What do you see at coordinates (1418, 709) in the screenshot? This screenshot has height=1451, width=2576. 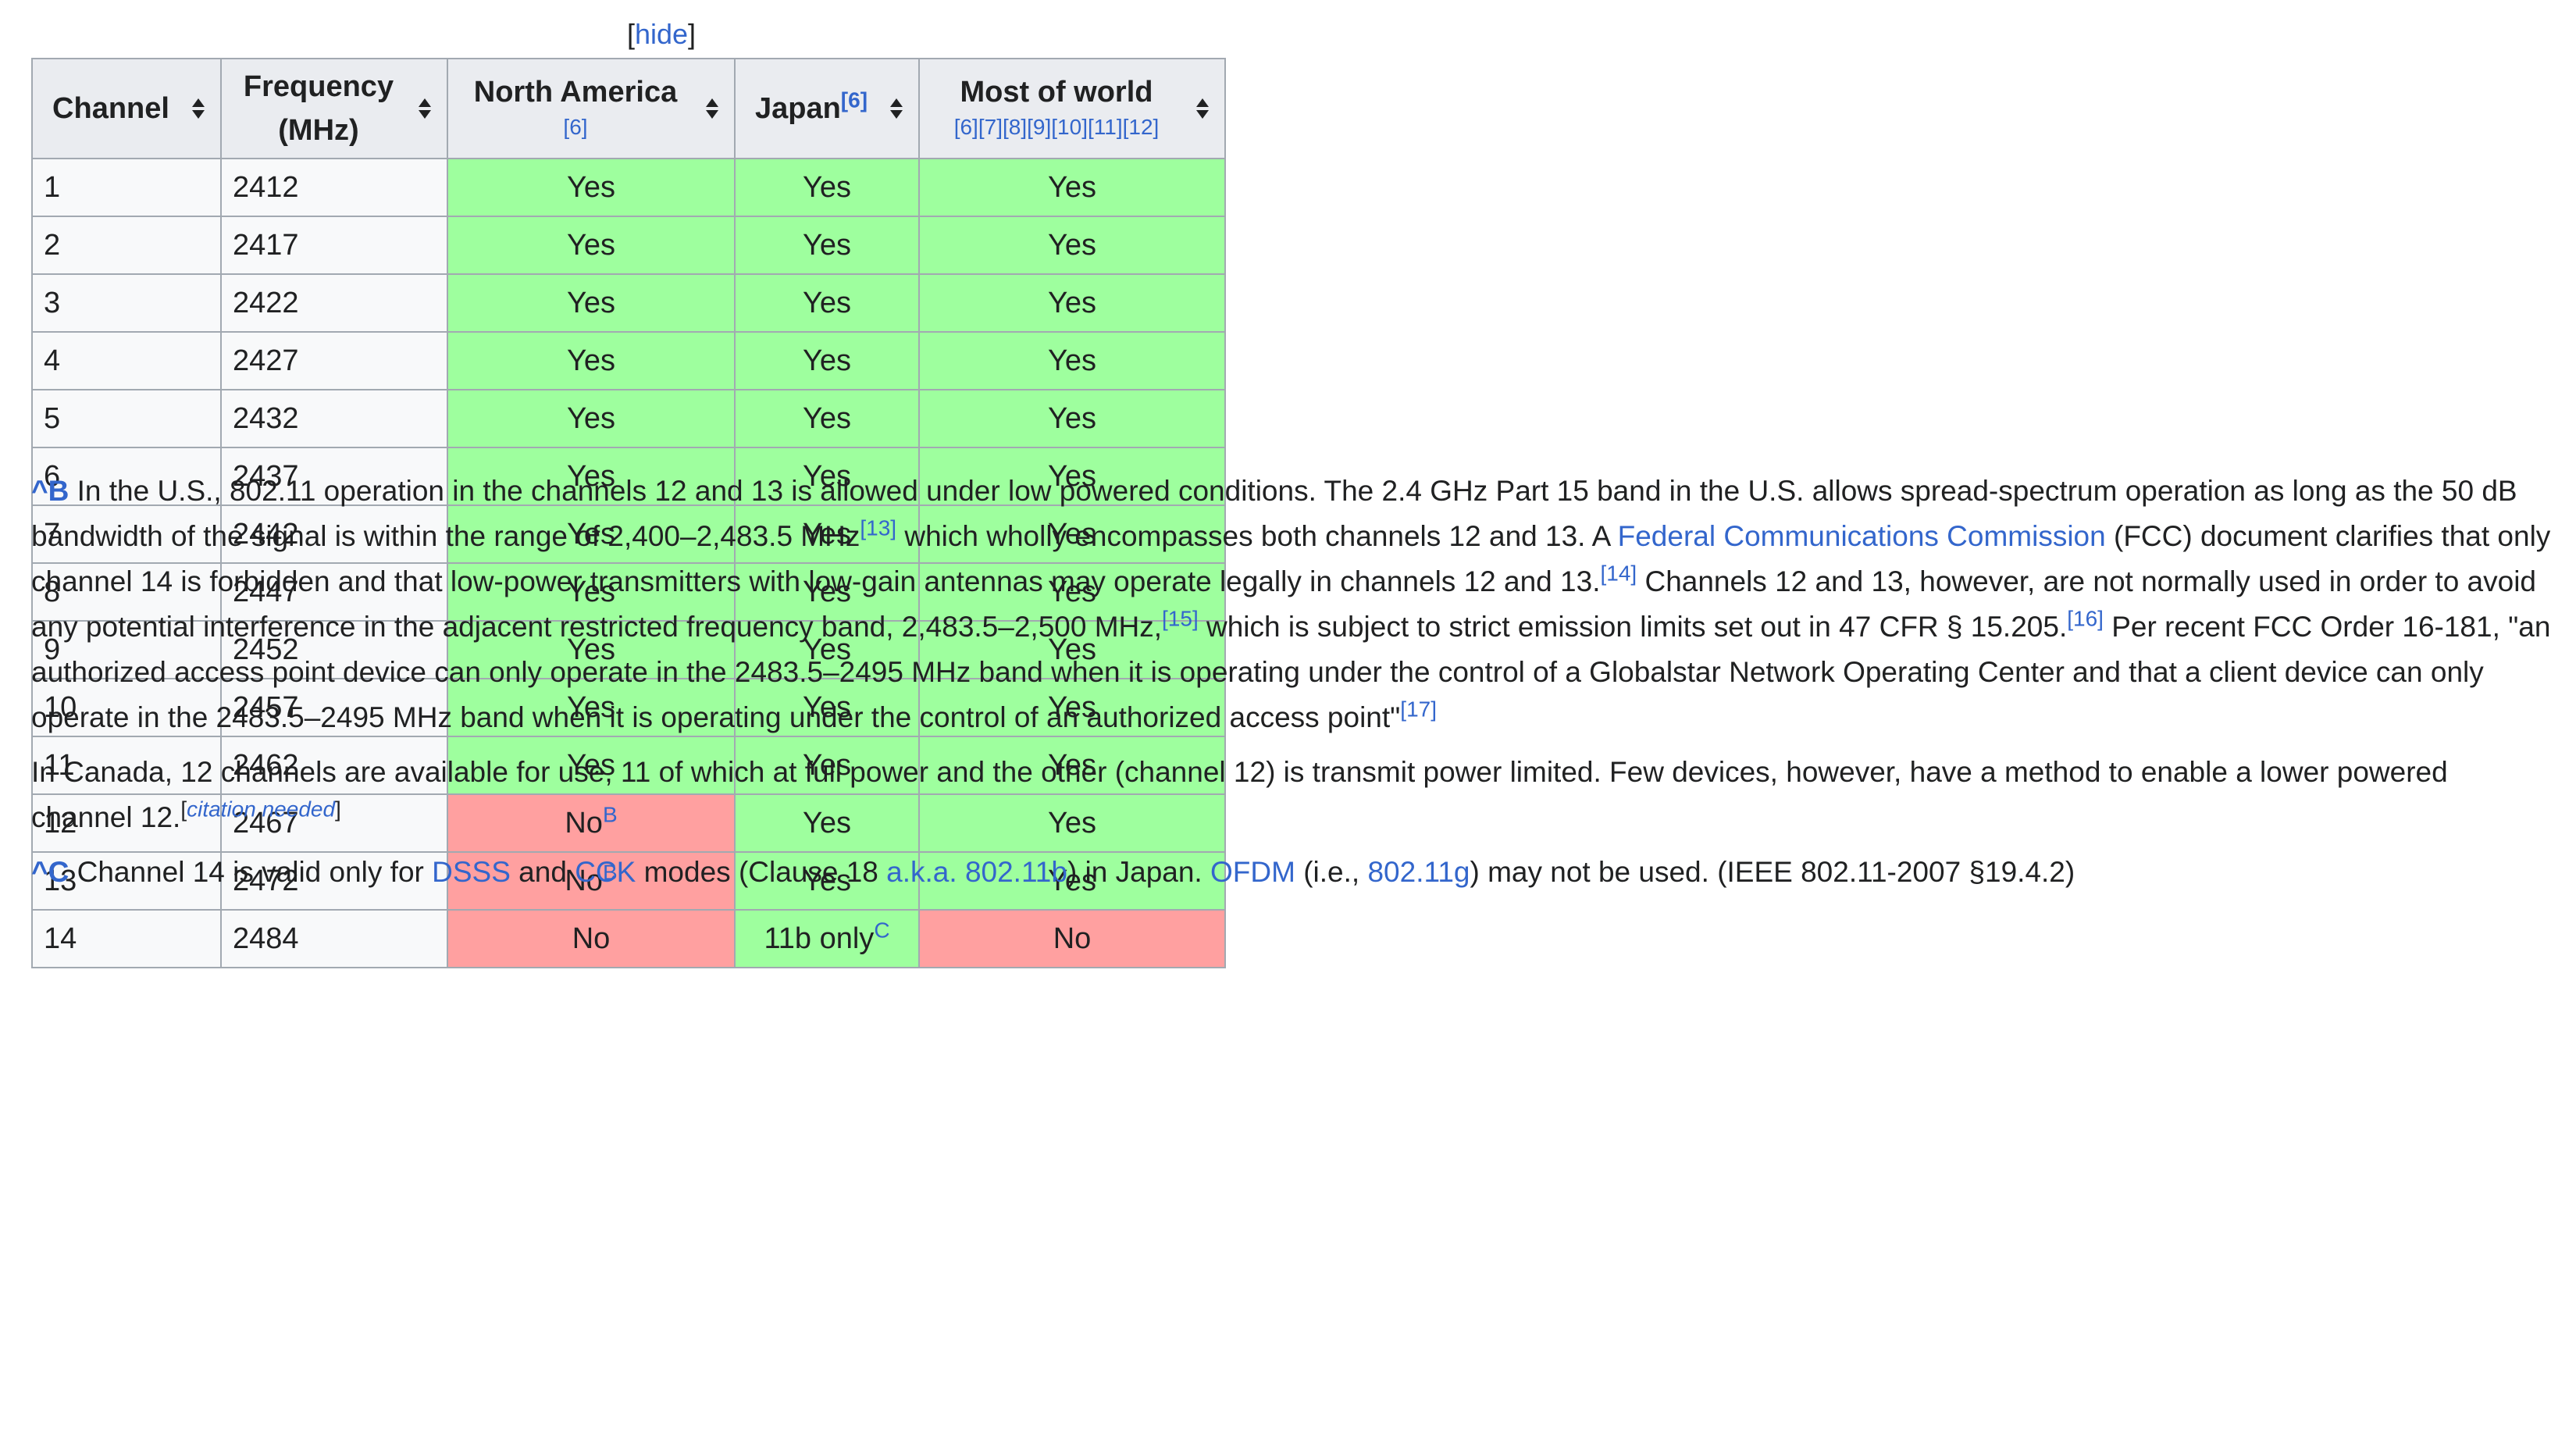 I see `citation-link: [17]` at bounding box center [1418, 709].